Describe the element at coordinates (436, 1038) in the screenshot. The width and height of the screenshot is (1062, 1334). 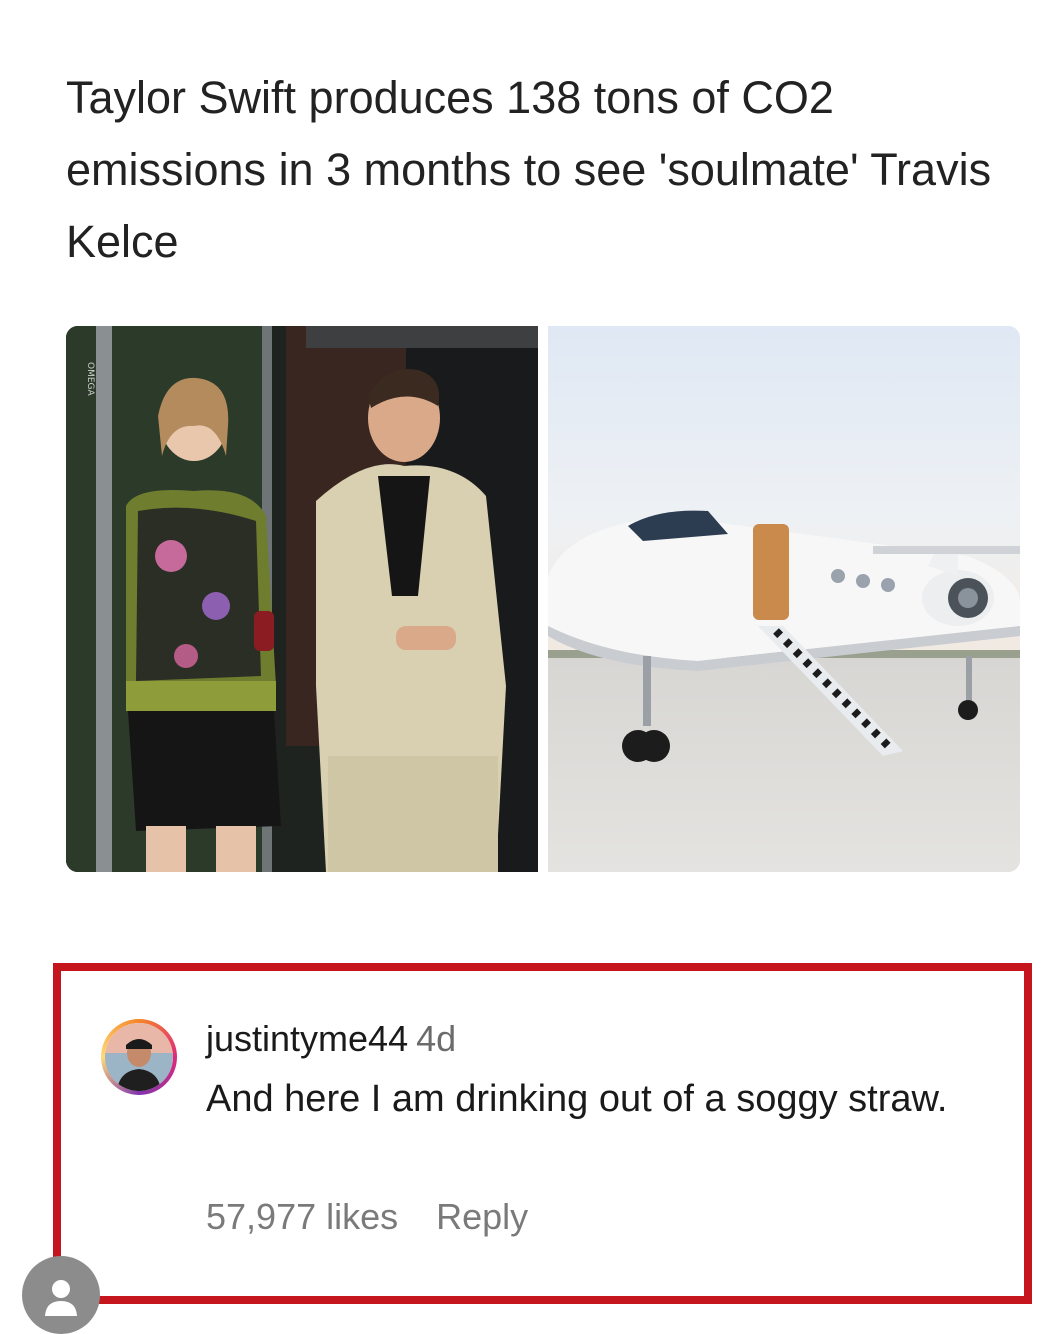
I see `comment-timestamp: 4d` at that location.